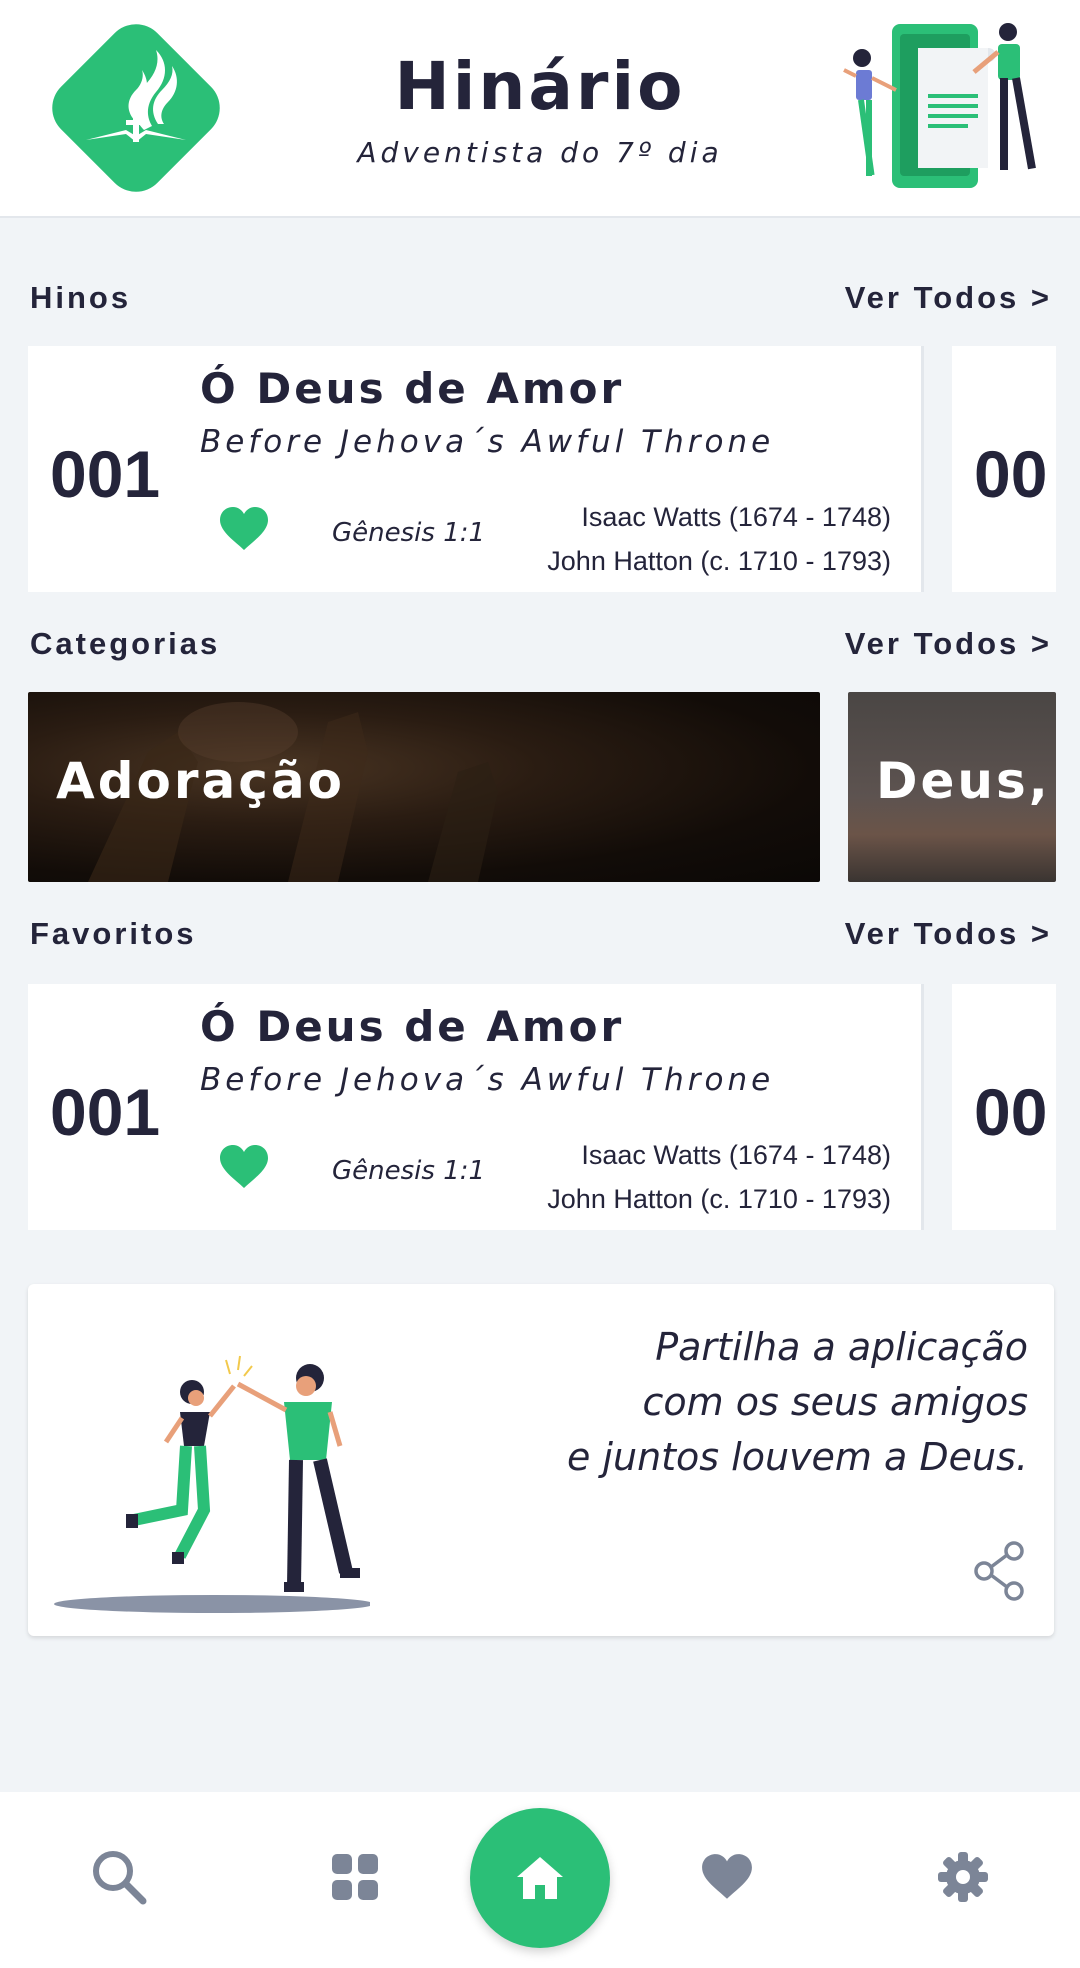  Describe the element at coordinates (948, 298) in the screenshot. I see `hinos-see-all-link: Ver Todos >` at that location.